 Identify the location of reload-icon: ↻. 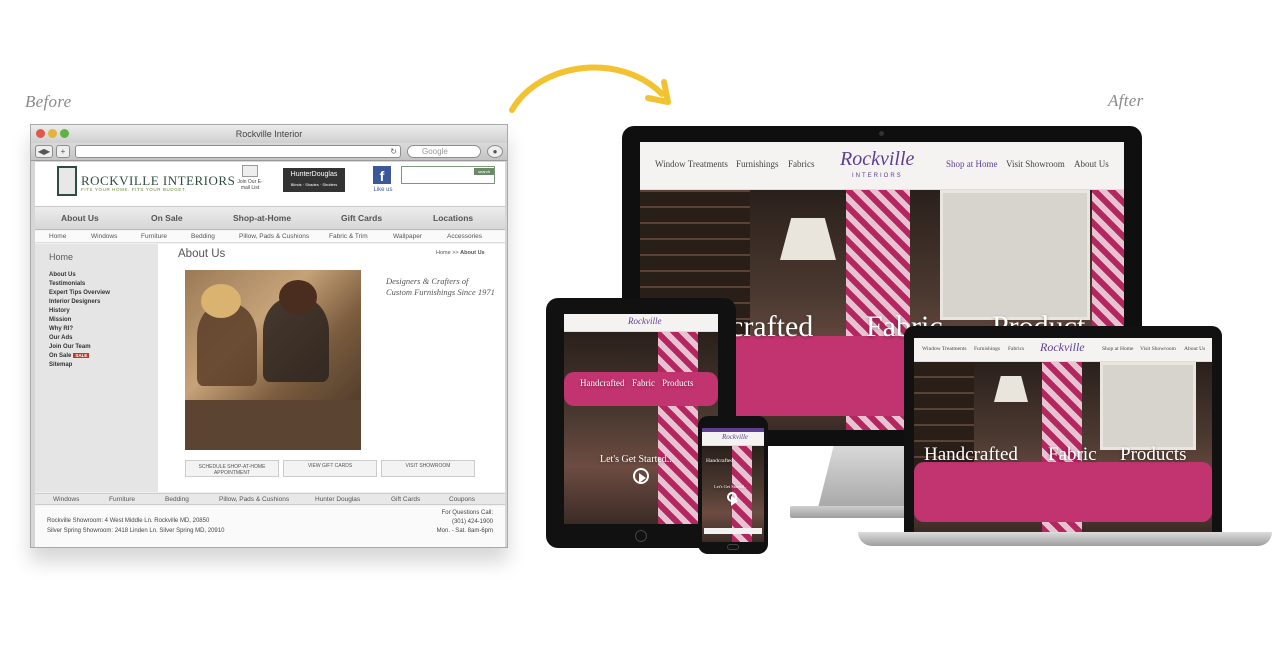
(393, 151).